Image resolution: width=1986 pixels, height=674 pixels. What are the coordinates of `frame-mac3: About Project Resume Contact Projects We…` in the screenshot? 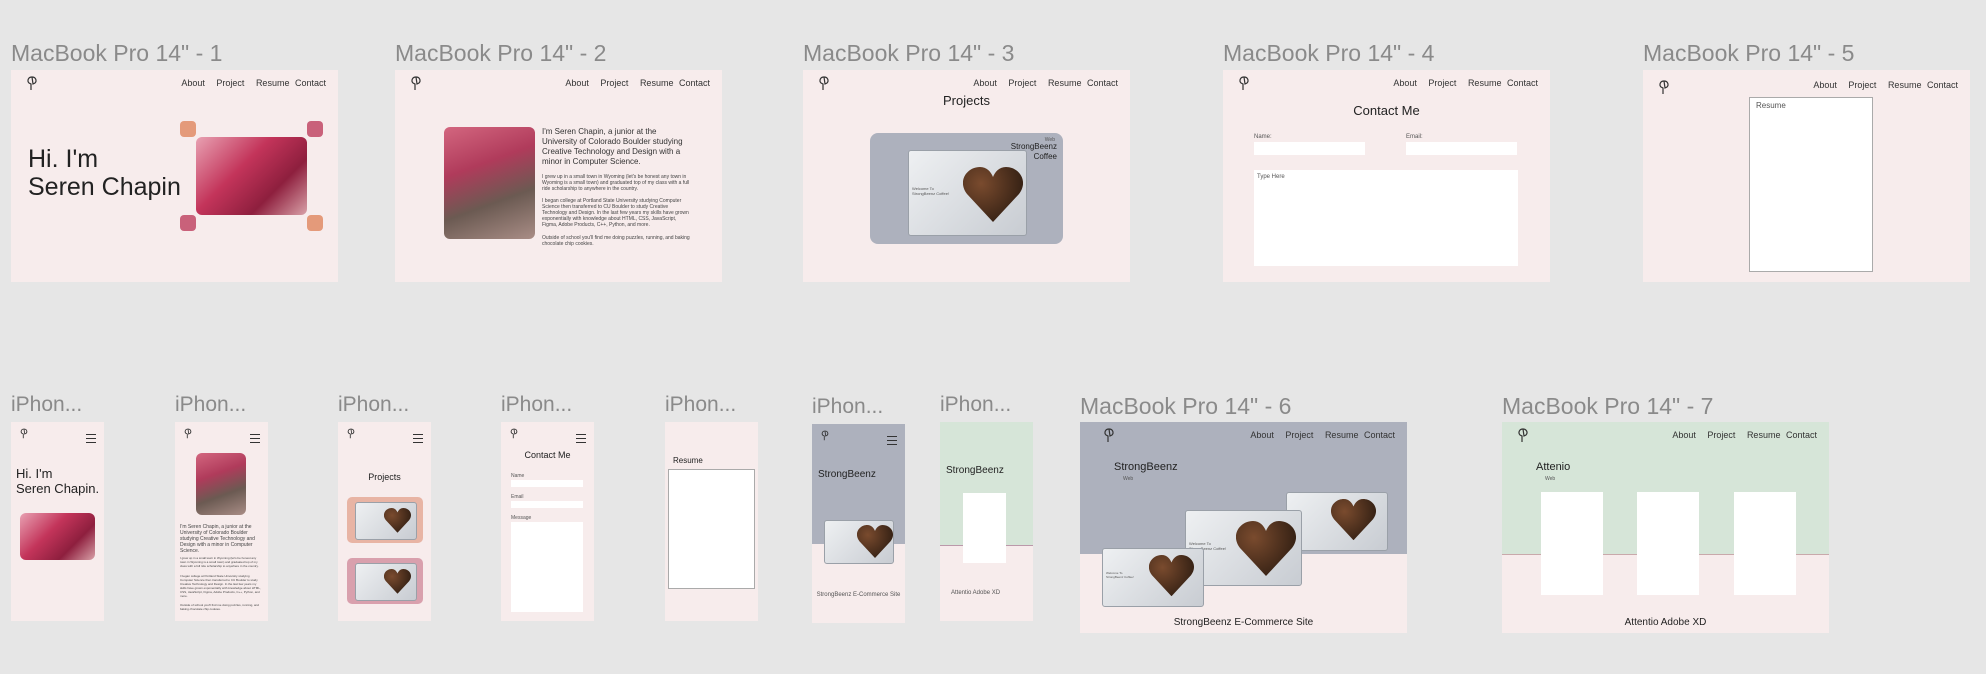 It's located at (966, 176).